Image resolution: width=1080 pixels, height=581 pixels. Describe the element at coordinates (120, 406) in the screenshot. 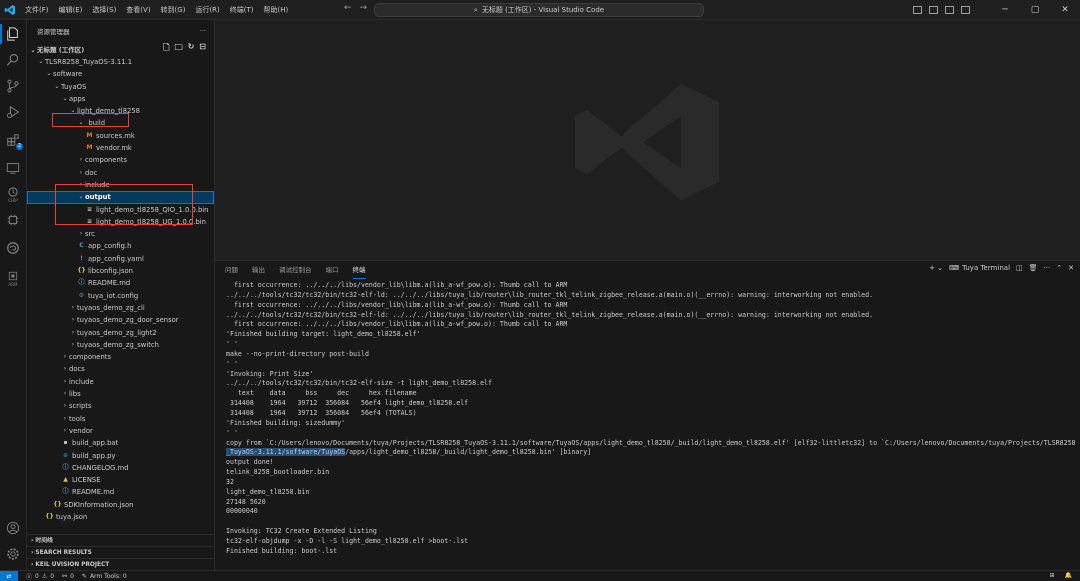

I see `tree-item: › scripts` at that location.